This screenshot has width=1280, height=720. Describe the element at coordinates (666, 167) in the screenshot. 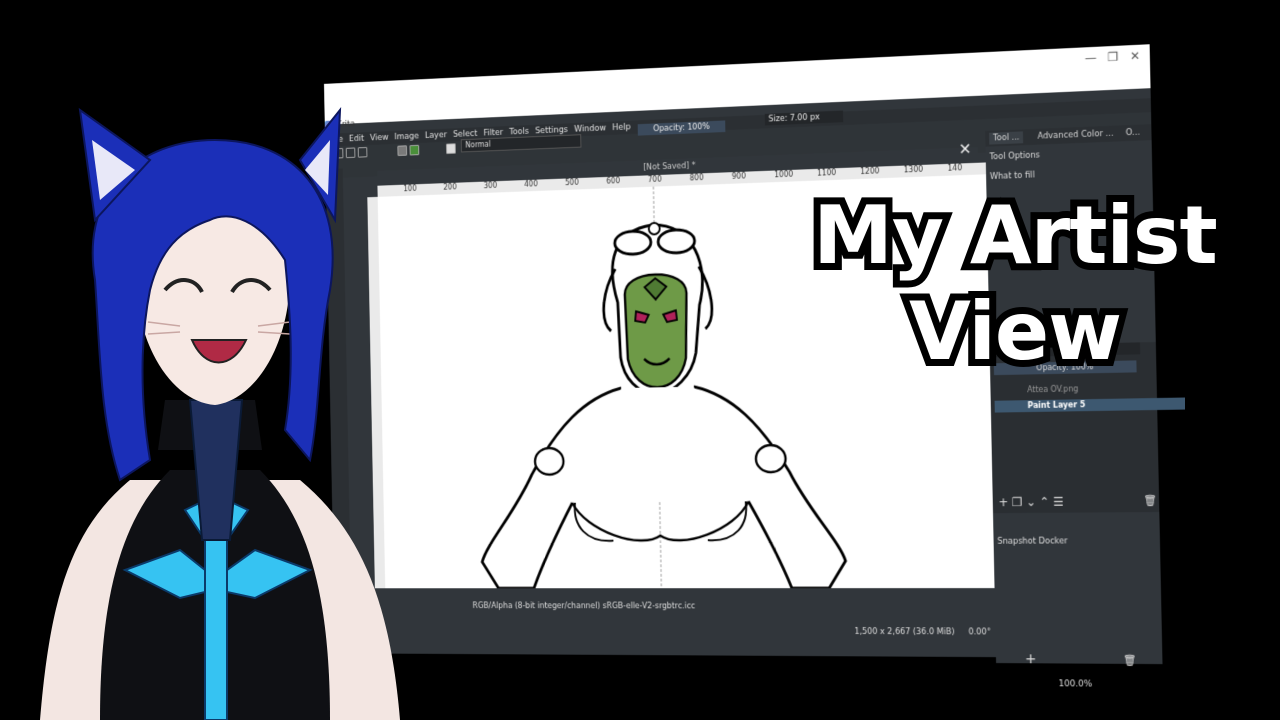

I see `document-title: [Not Saved]` at that location.